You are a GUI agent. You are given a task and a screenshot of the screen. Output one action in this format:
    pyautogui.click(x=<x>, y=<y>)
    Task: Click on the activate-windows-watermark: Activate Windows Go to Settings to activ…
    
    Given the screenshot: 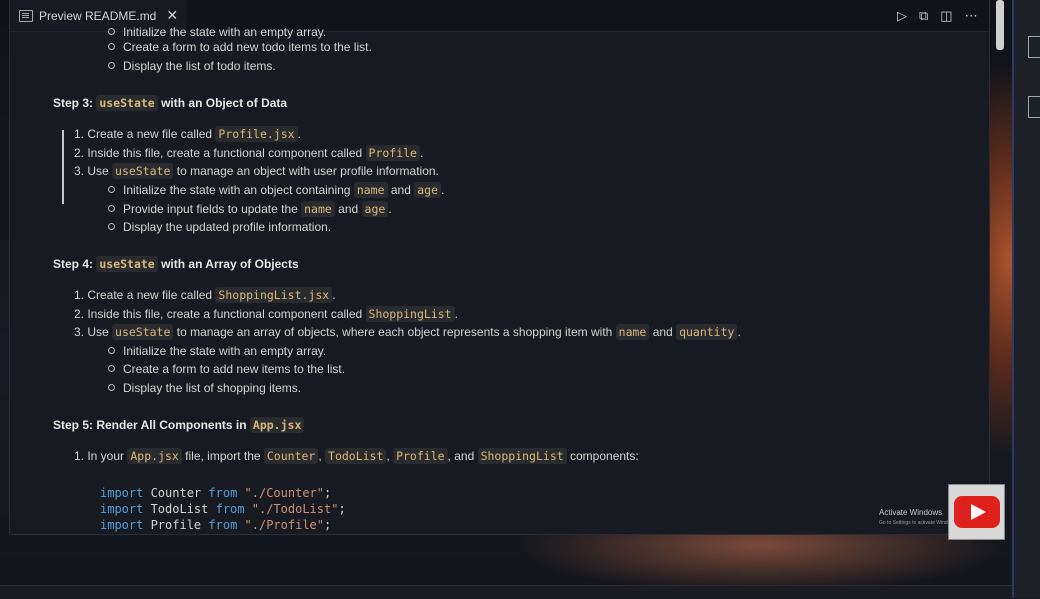 What is the action you would take?
    pyautogui.click(x=918, y=517)
    